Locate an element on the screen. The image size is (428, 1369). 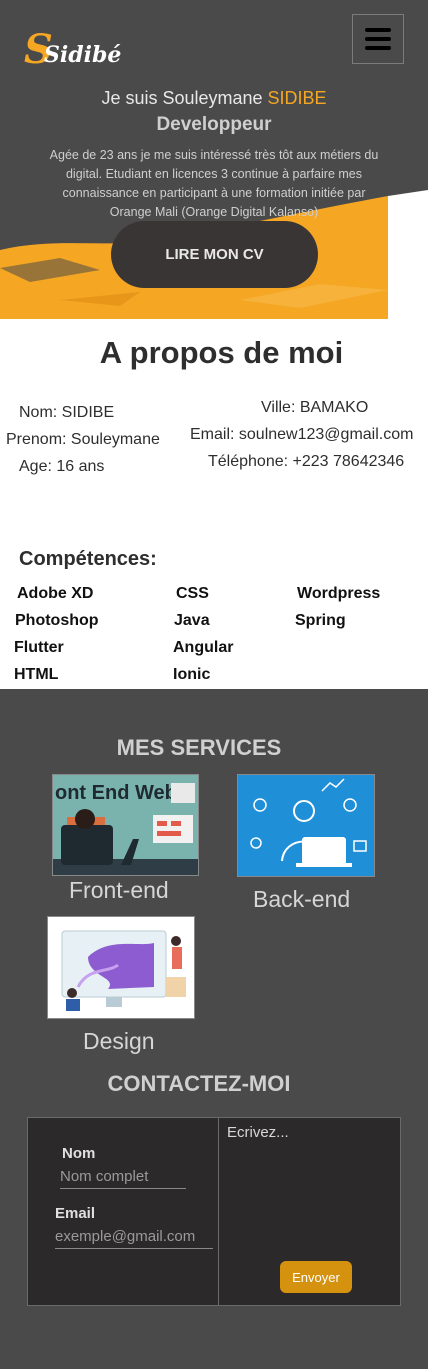
skill-item: Flutter is located at coordinates (39, 647).